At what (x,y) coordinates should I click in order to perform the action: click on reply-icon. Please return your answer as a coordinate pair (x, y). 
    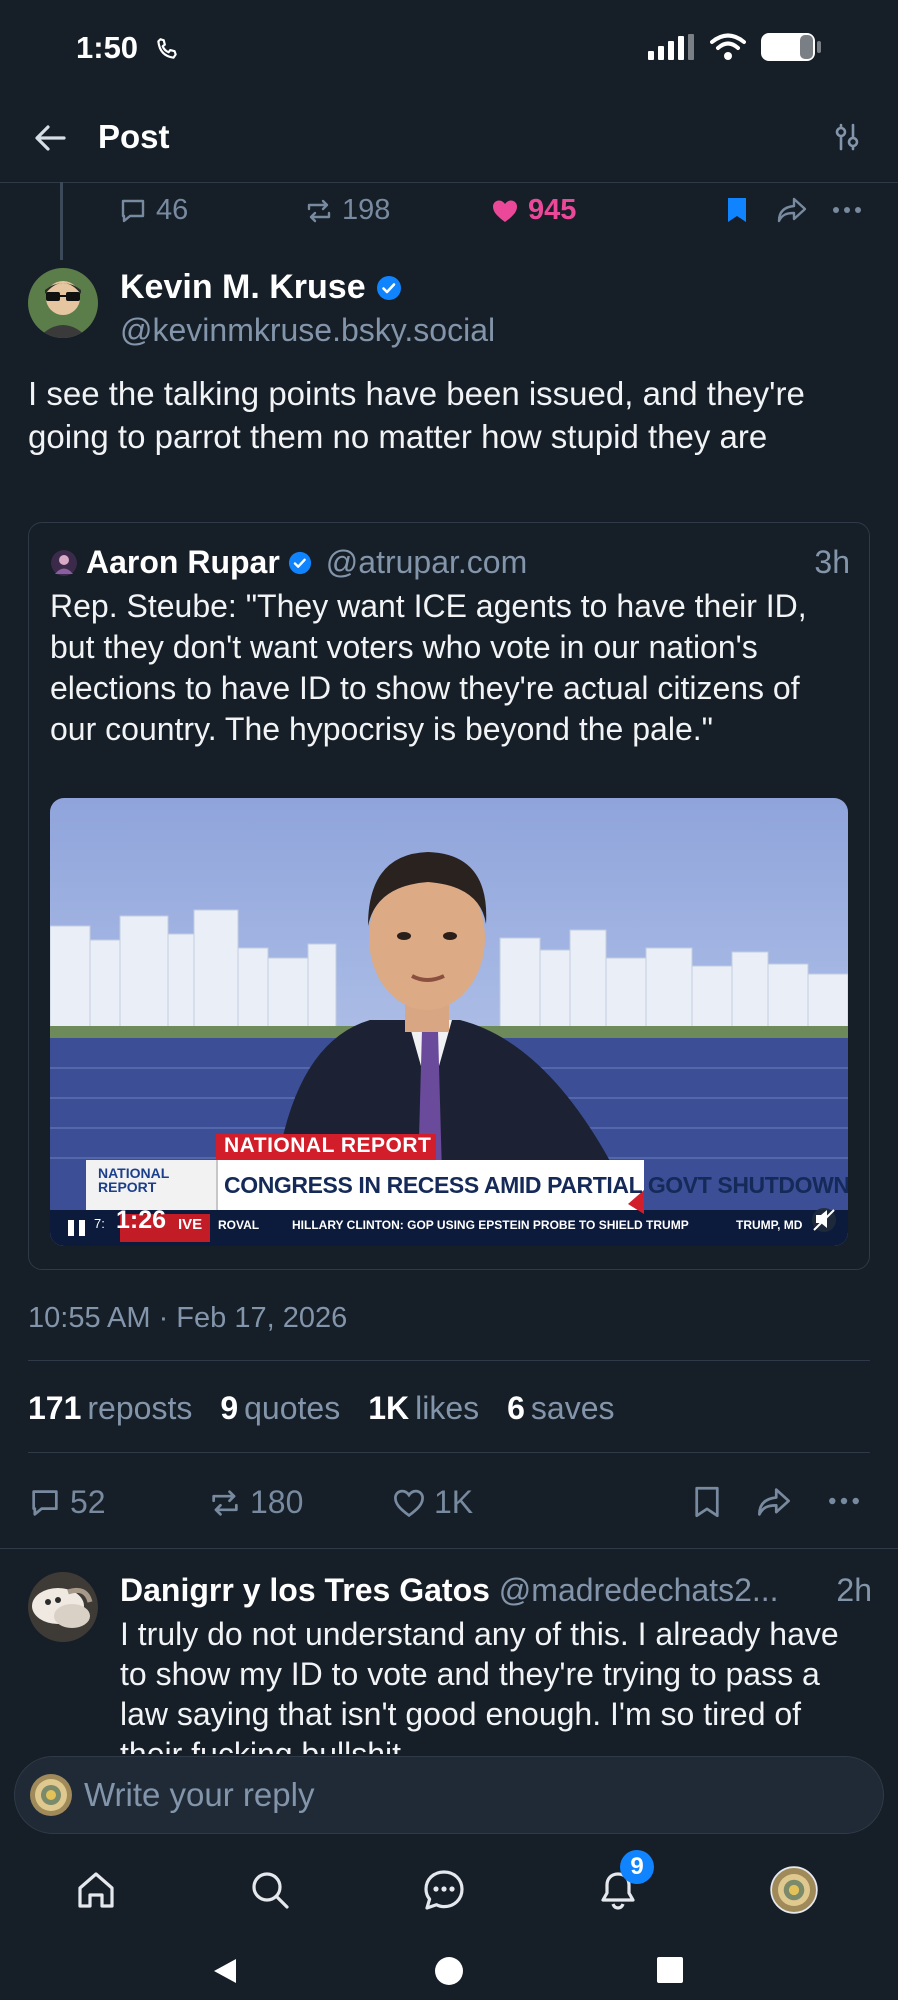
    Looking at the image, I should click on (45, 1502).